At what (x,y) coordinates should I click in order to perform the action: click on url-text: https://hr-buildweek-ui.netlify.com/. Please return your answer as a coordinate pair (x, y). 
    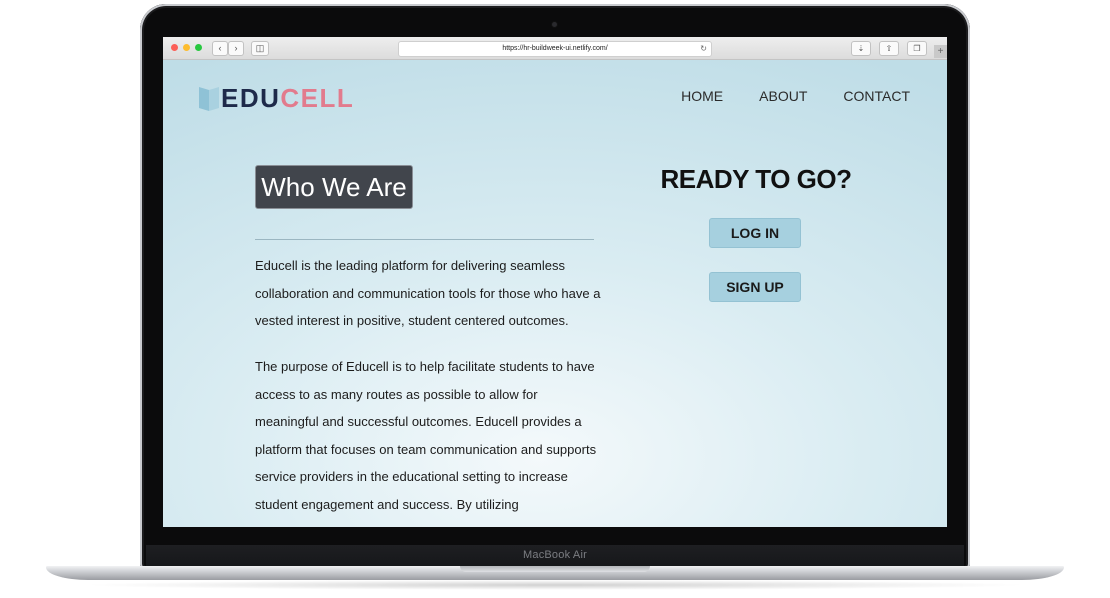
    Looking at the image, I should click on (555, 48).